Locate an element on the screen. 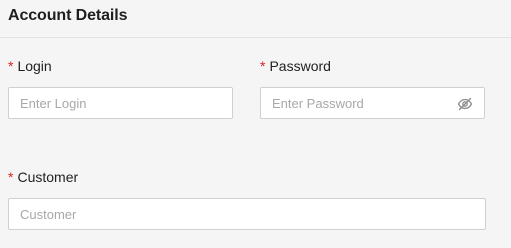 The width and height of the screenshot is (511, 248). password-label: * Password is located at coordinates (295, 66).